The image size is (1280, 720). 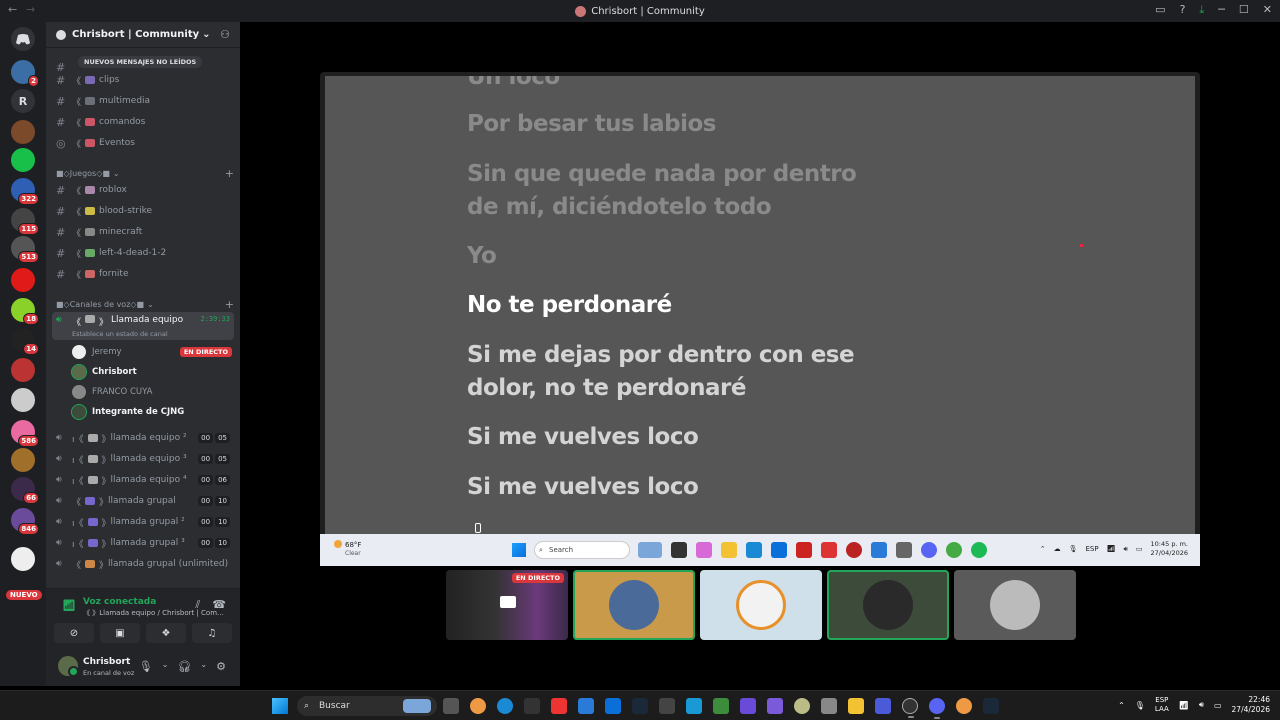 What do you see at coordinates (145, 232) in the screenshot?
I see `channel-item: # 《 minecraft` at bounding box center [145, 232].